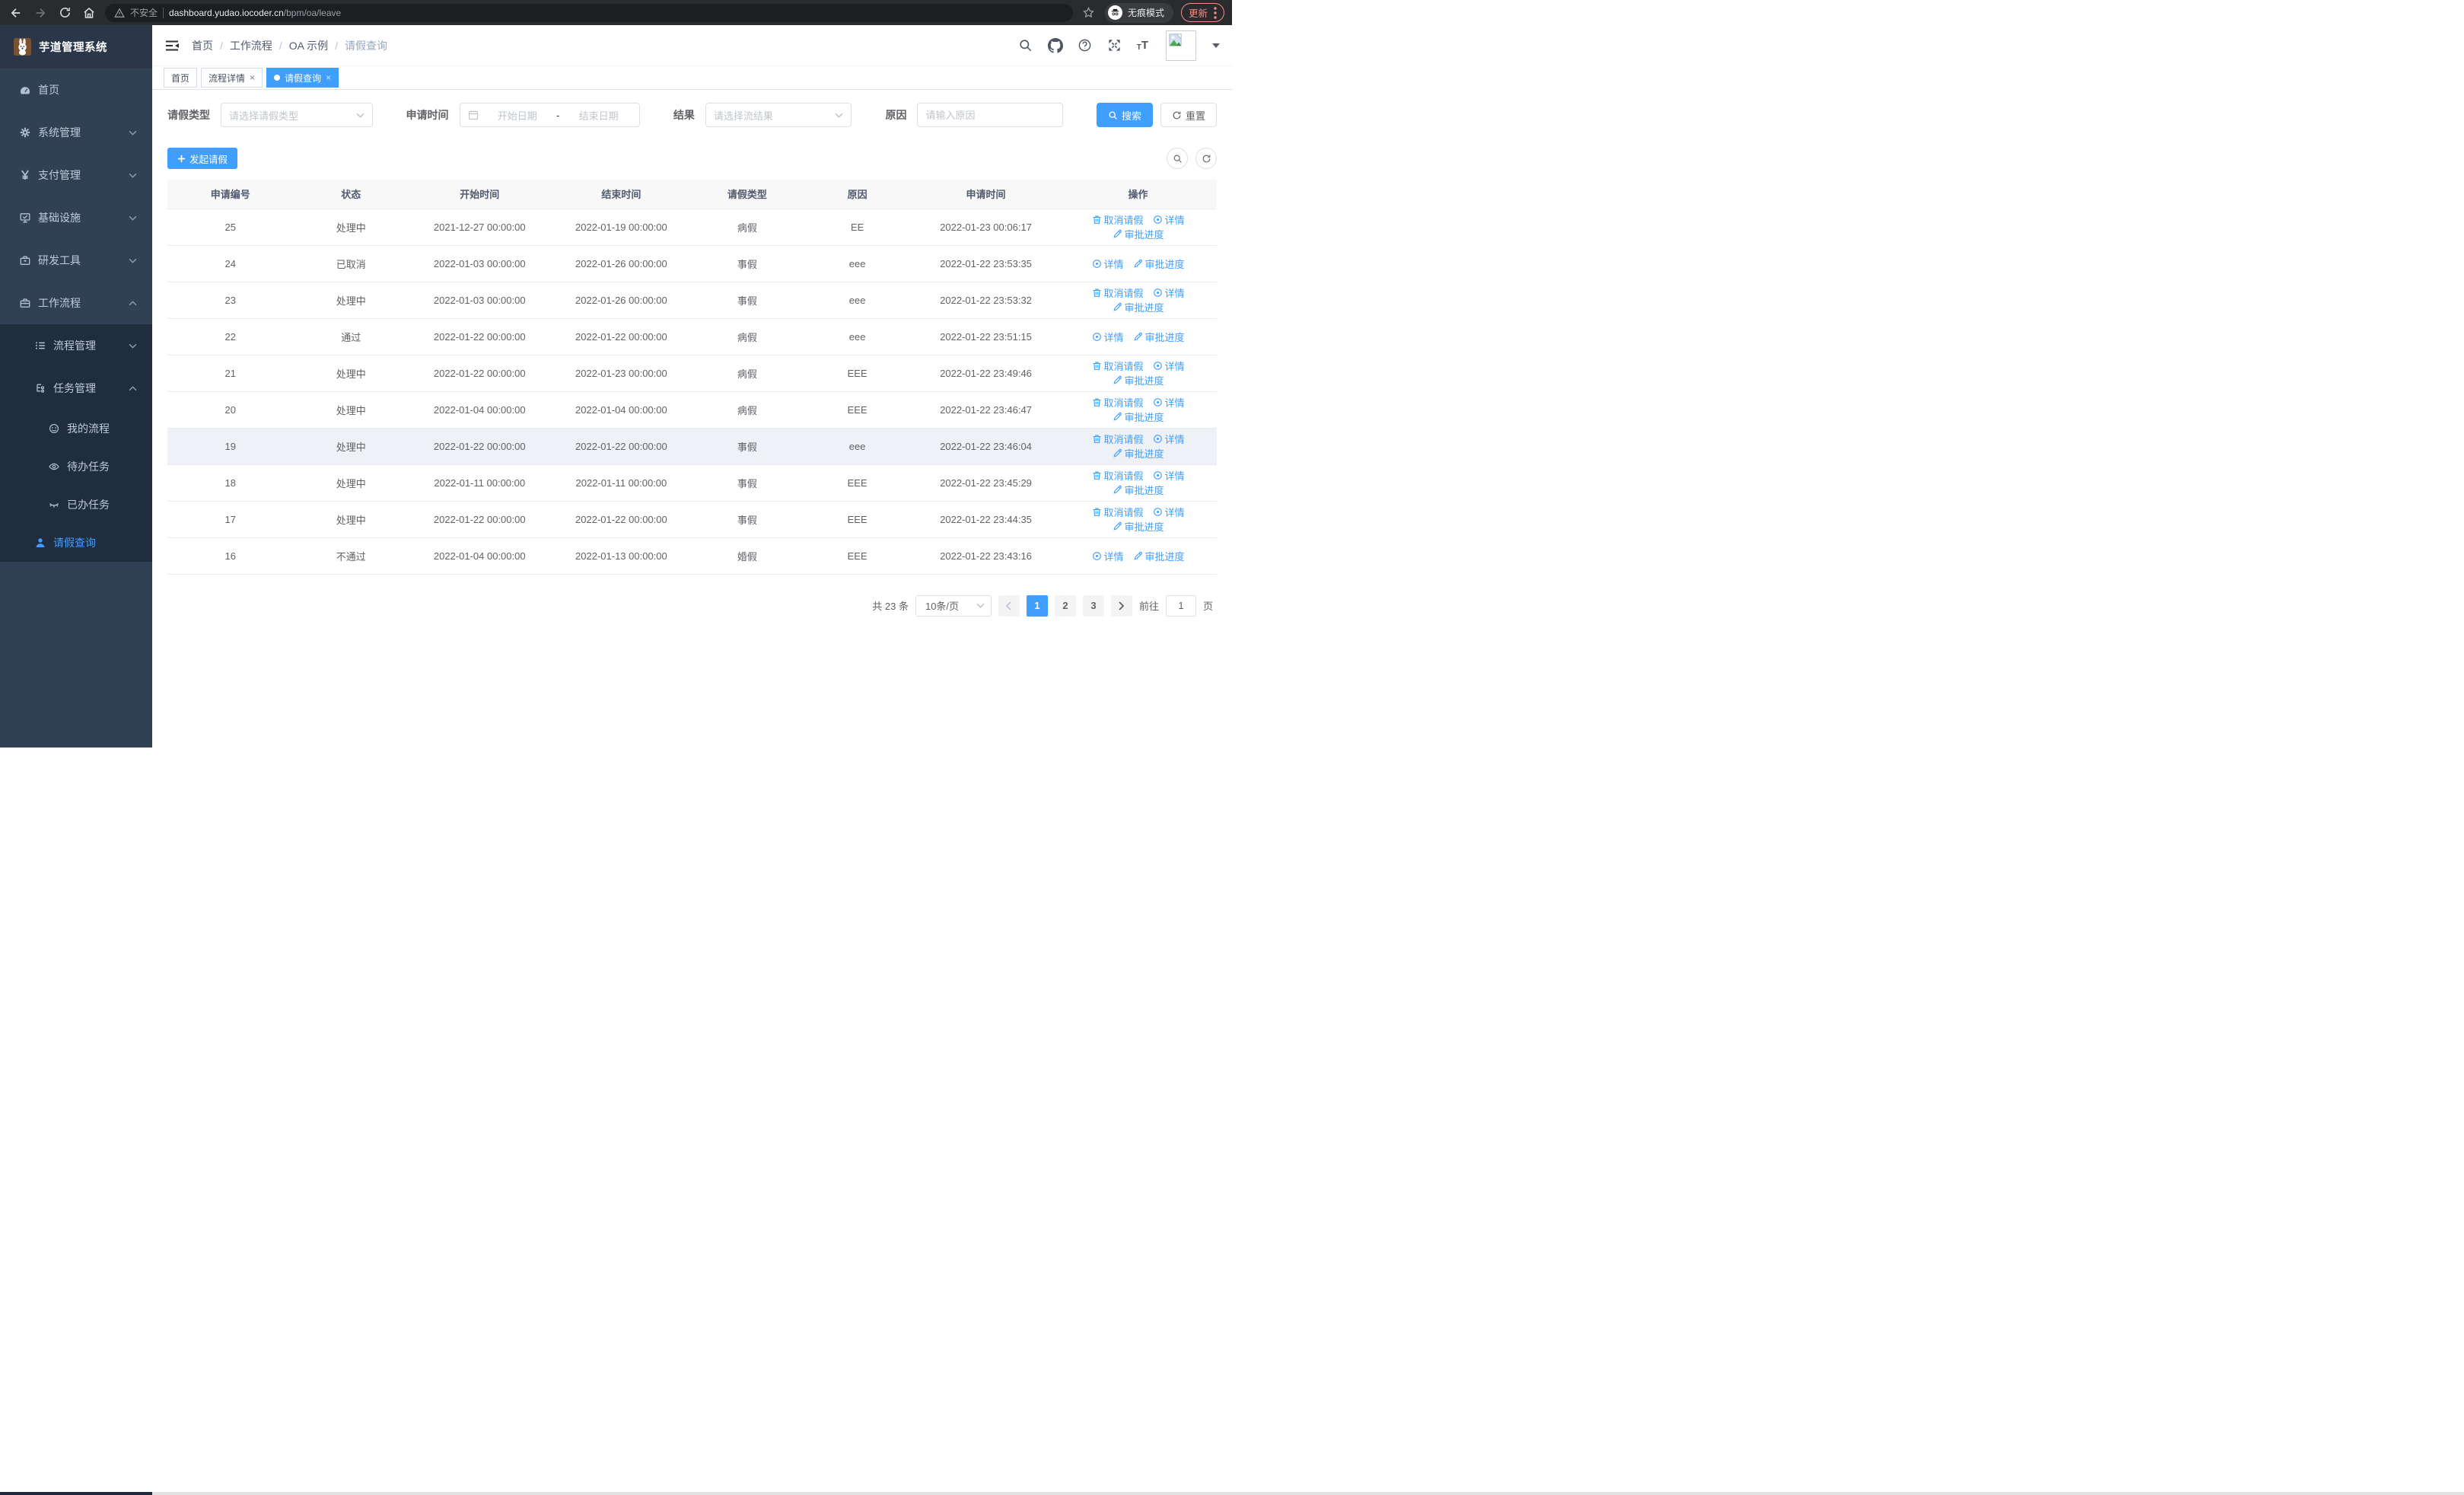 Image resolution: width=2464 pixels, height=1495 pixels. What do you see at coordinates (232, 78) in the screenshot?
I see `tag-process-detail: 流程详情 ×` at bounding box center [232, 78].